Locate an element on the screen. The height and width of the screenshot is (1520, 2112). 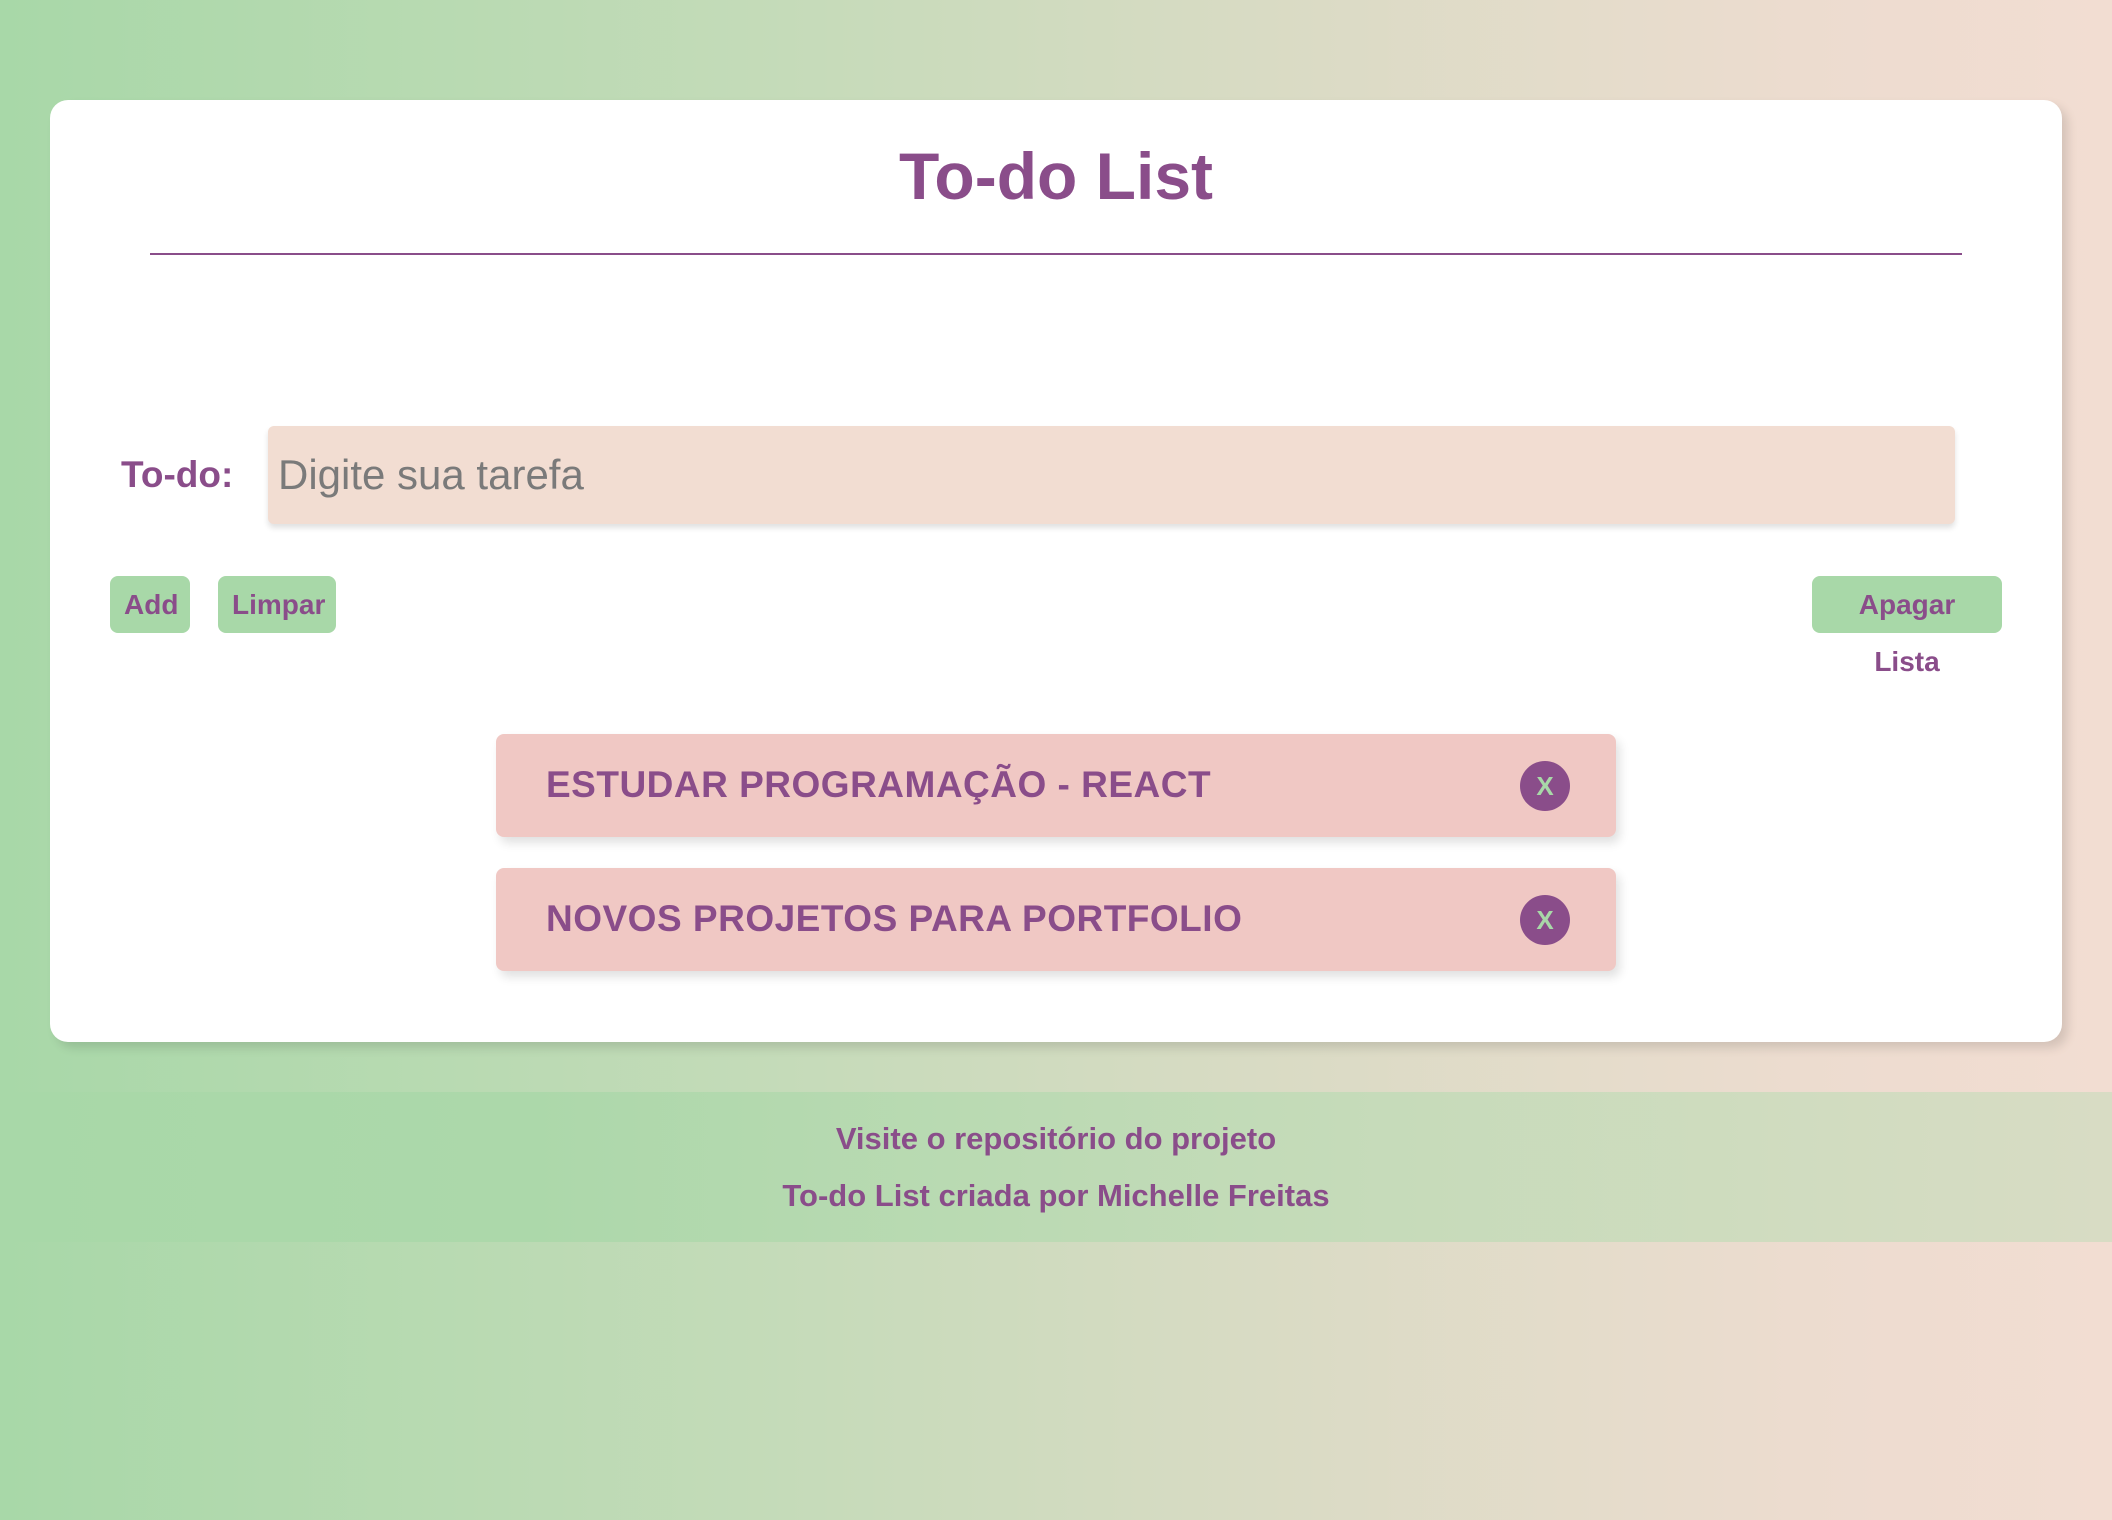
repository-link: Visite o repositório do projeto is located at coordinates (1056, 1139).